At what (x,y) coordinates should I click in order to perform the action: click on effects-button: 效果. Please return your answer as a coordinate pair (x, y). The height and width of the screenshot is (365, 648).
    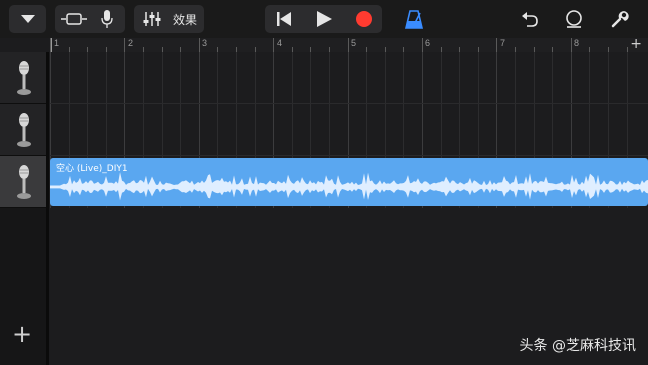
    Looking at the image, I should click on (185, 19).